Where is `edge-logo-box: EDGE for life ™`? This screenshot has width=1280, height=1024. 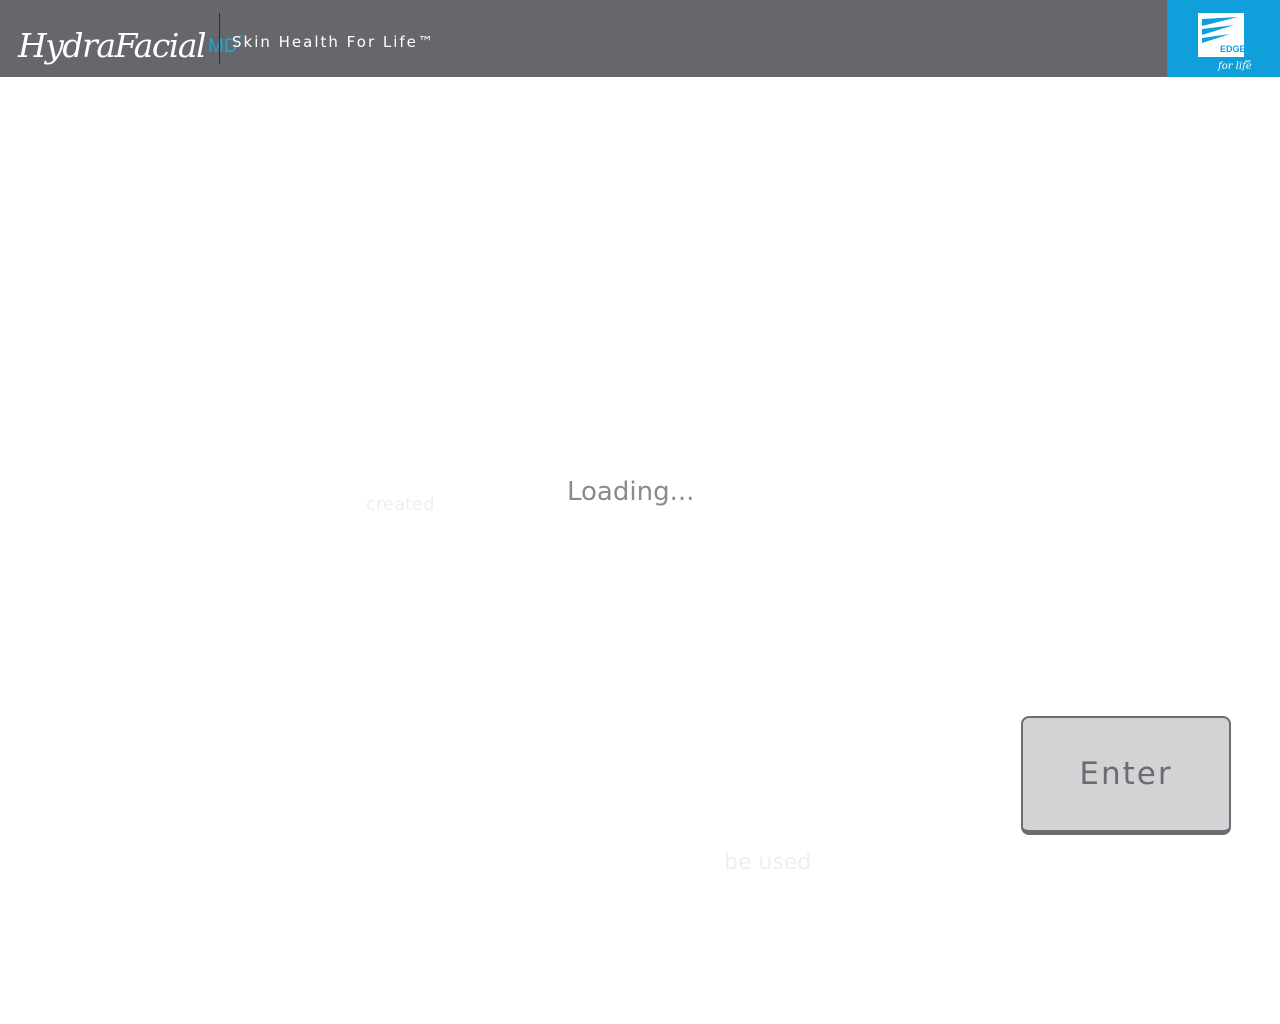
edge-logo-box: EDGE for life ™ is located at coordinates (1223, 38).